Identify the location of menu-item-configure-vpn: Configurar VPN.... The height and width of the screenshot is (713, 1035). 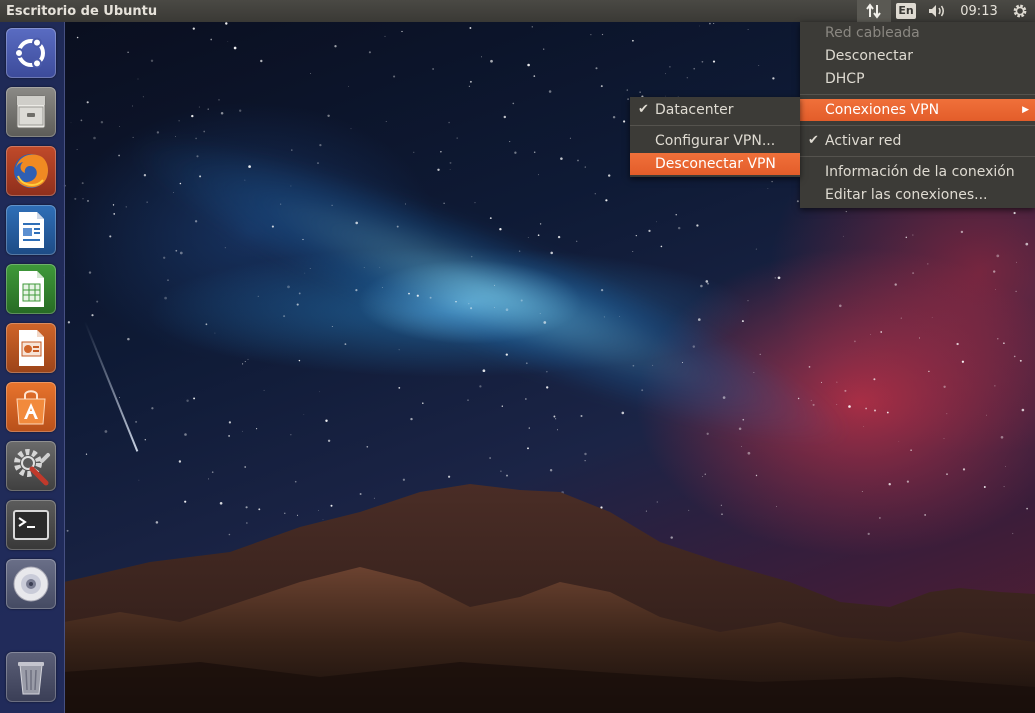
(715, 141).